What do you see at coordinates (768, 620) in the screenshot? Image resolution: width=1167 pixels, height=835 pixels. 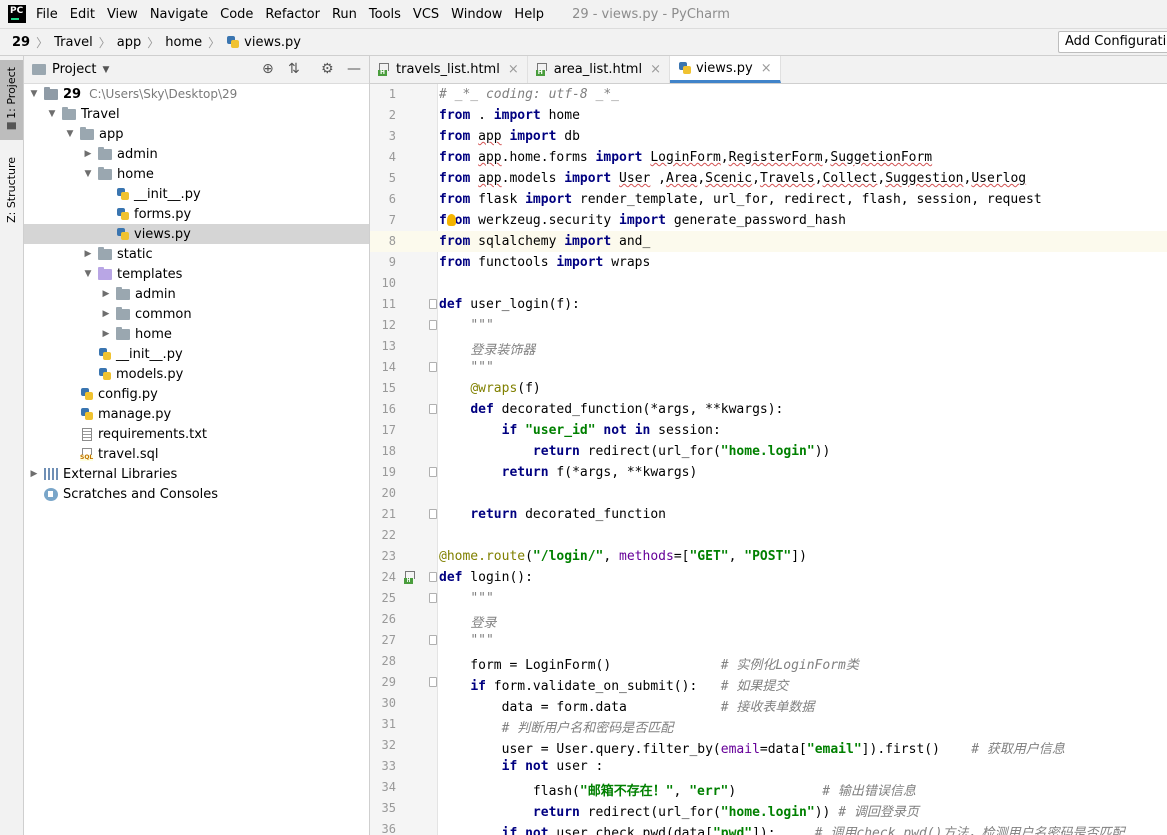 I see `code-line: 26 登录` at bounding box center [768, 620].